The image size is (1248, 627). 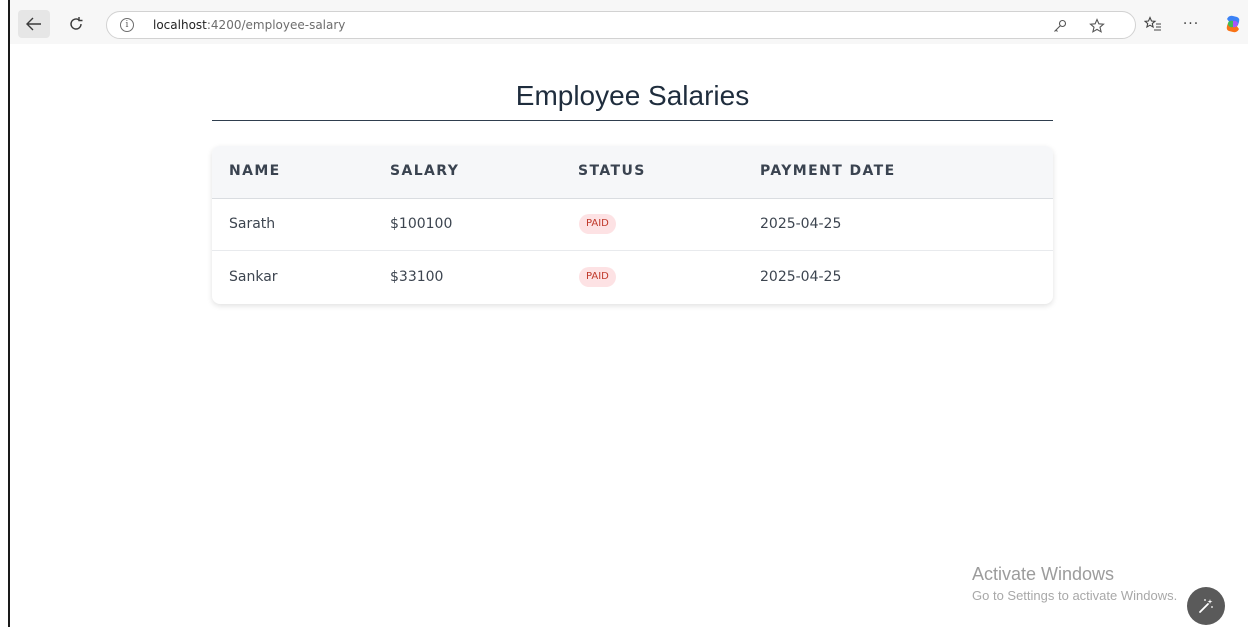 What do you see at coordinates (127, 25) in the screenshot?
I see `info-icon: i` at bounding box center [127, 25].